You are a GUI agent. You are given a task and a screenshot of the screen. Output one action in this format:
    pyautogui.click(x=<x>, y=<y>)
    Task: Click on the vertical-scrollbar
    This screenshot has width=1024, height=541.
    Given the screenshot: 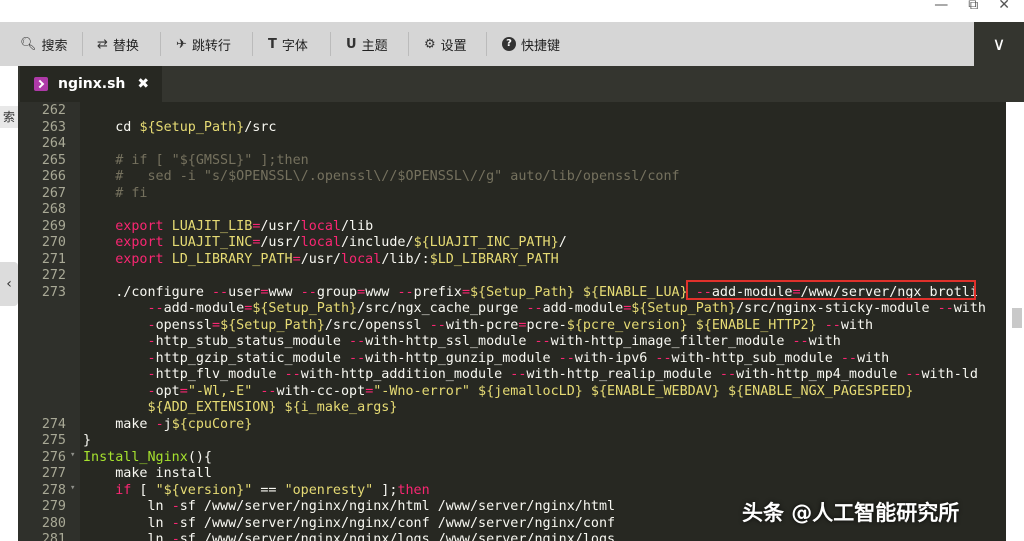 What is the action you would take?
    pyautogui.click(x=1015, y=321)
    